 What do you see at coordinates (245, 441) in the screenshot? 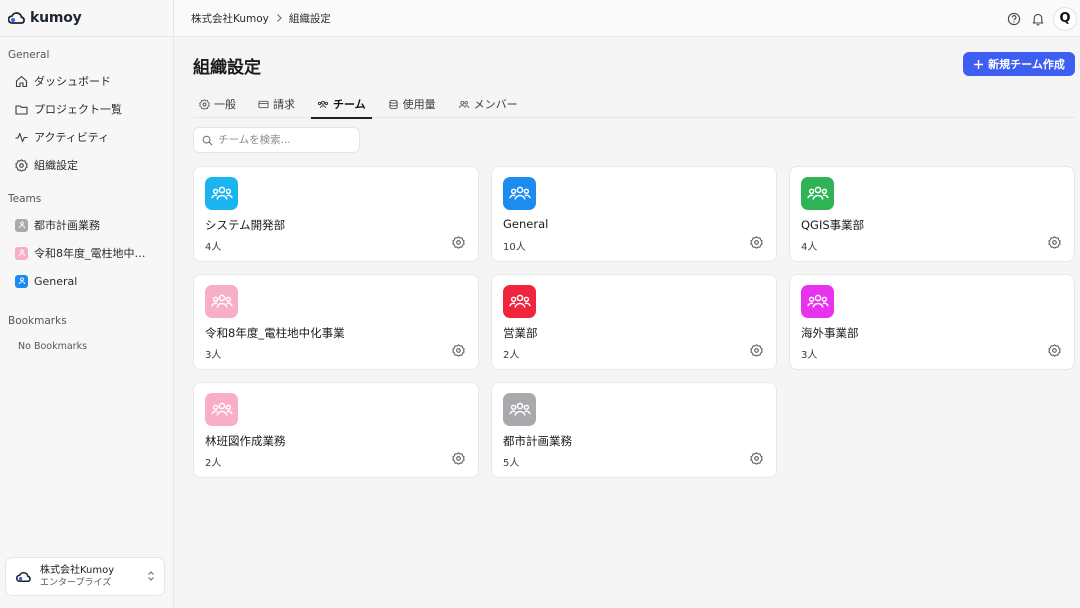
I see `team-name: 林班図作成業務` at bounding box center [245, 441].